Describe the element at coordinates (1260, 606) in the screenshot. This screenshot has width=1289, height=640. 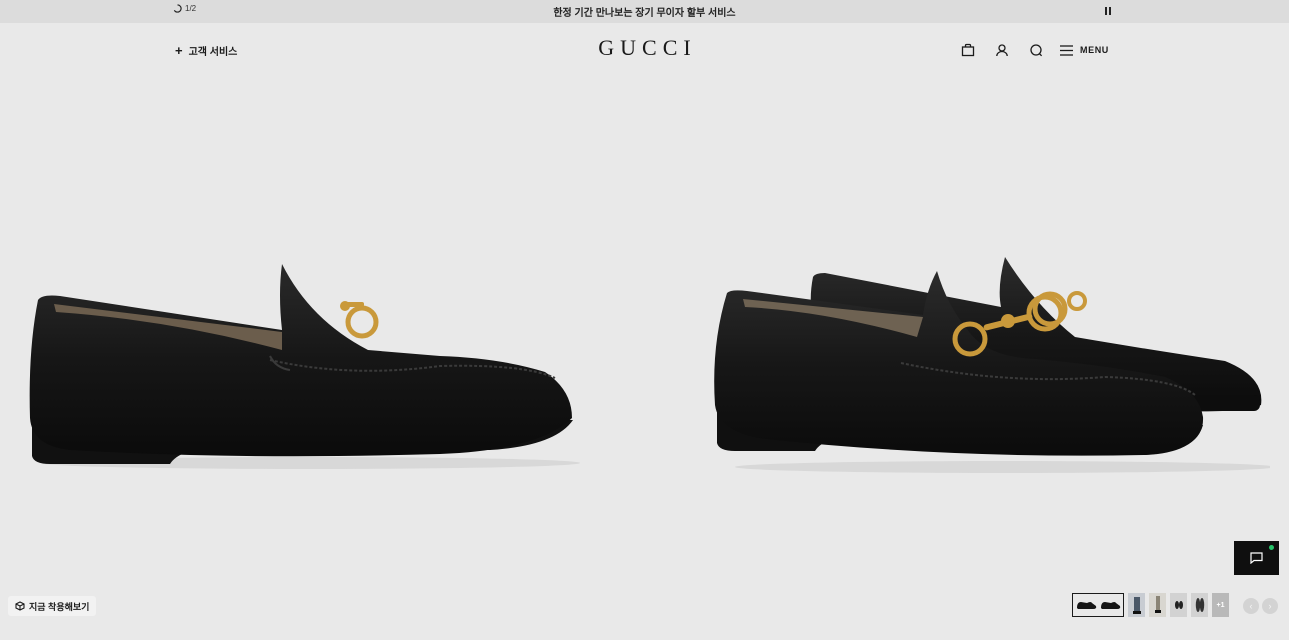
I see `thumbnail-navigation: ‹ ›` at that location.